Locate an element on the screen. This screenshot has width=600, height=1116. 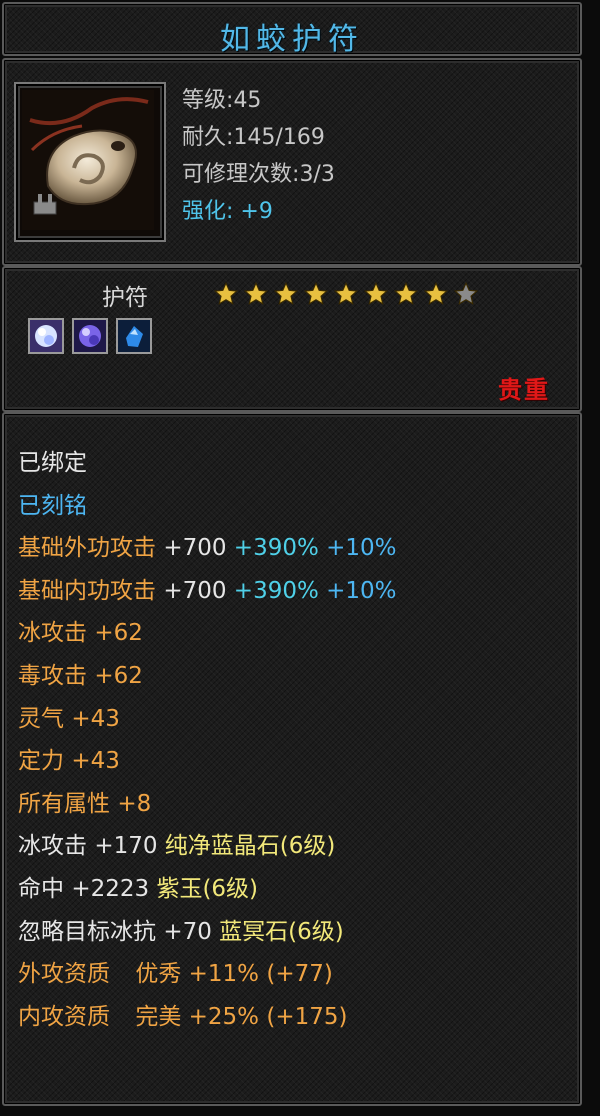
level-row: 等级:45 is located at coordinates (222, 100).